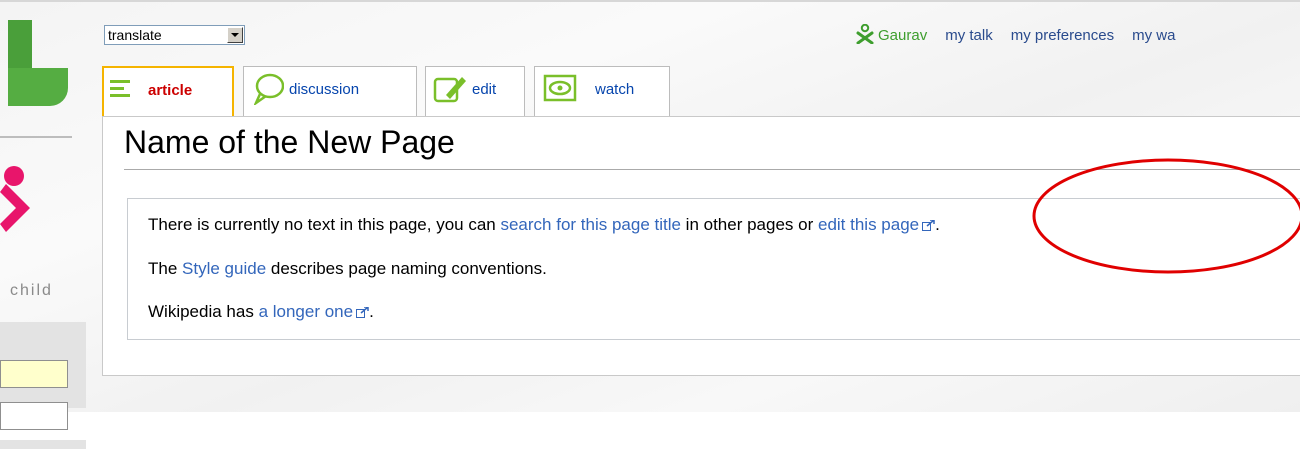 The width and height of the screenshot is (1300, 449). What do you see at coordinates (306, 311) in the screenshot?
I see `longer-one-link: a longer one` at bounding box center [306, 311].